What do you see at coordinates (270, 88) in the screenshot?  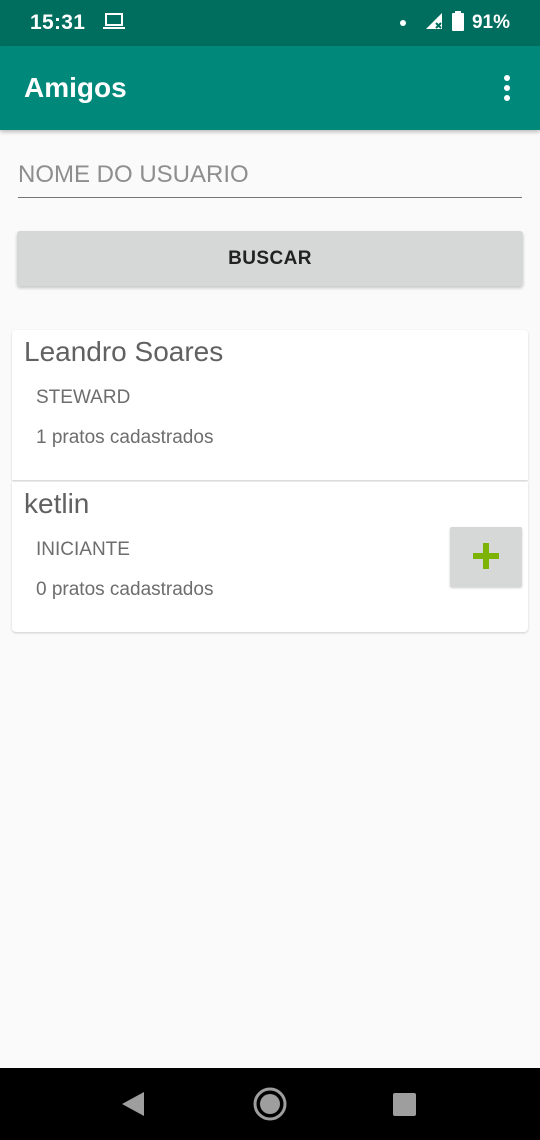 I see `app-bar: Amigos` at bounding box center [270, 88].